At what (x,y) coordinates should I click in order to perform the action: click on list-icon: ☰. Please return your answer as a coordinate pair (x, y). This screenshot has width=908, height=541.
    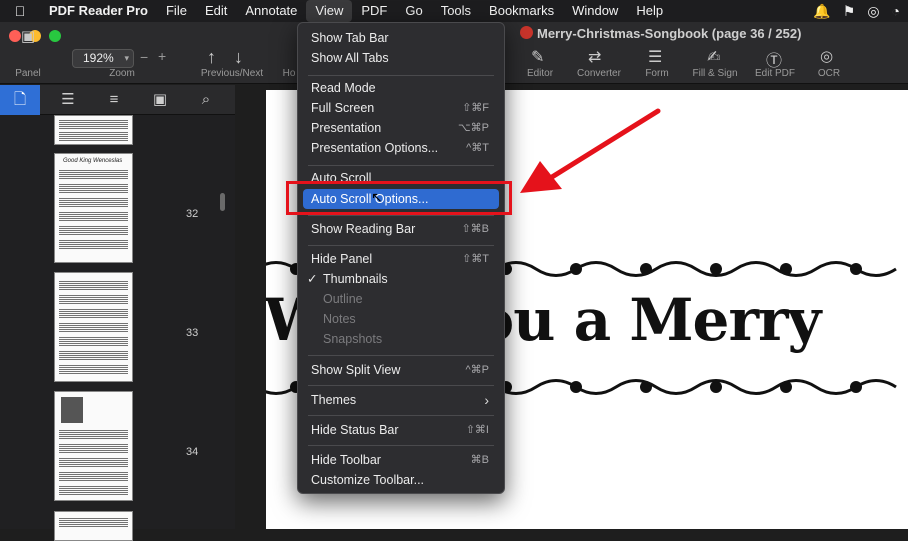
    Looking at the image, I should click on (68, 99).